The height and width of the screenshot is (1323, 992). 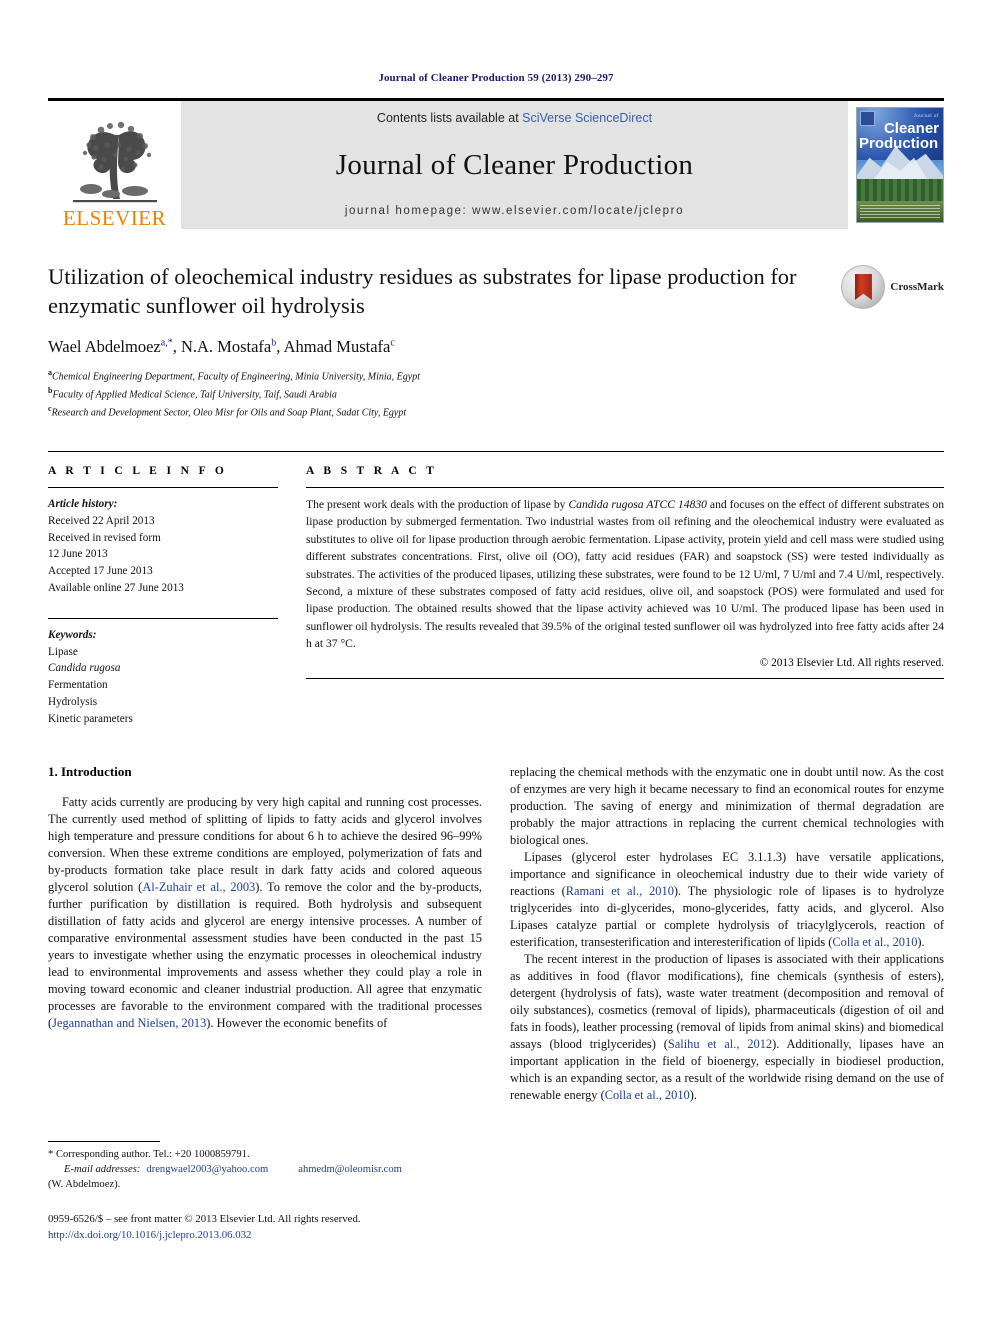 I want to click on elsevier-logo: ELSEVIER, so click(x=114, y=165).